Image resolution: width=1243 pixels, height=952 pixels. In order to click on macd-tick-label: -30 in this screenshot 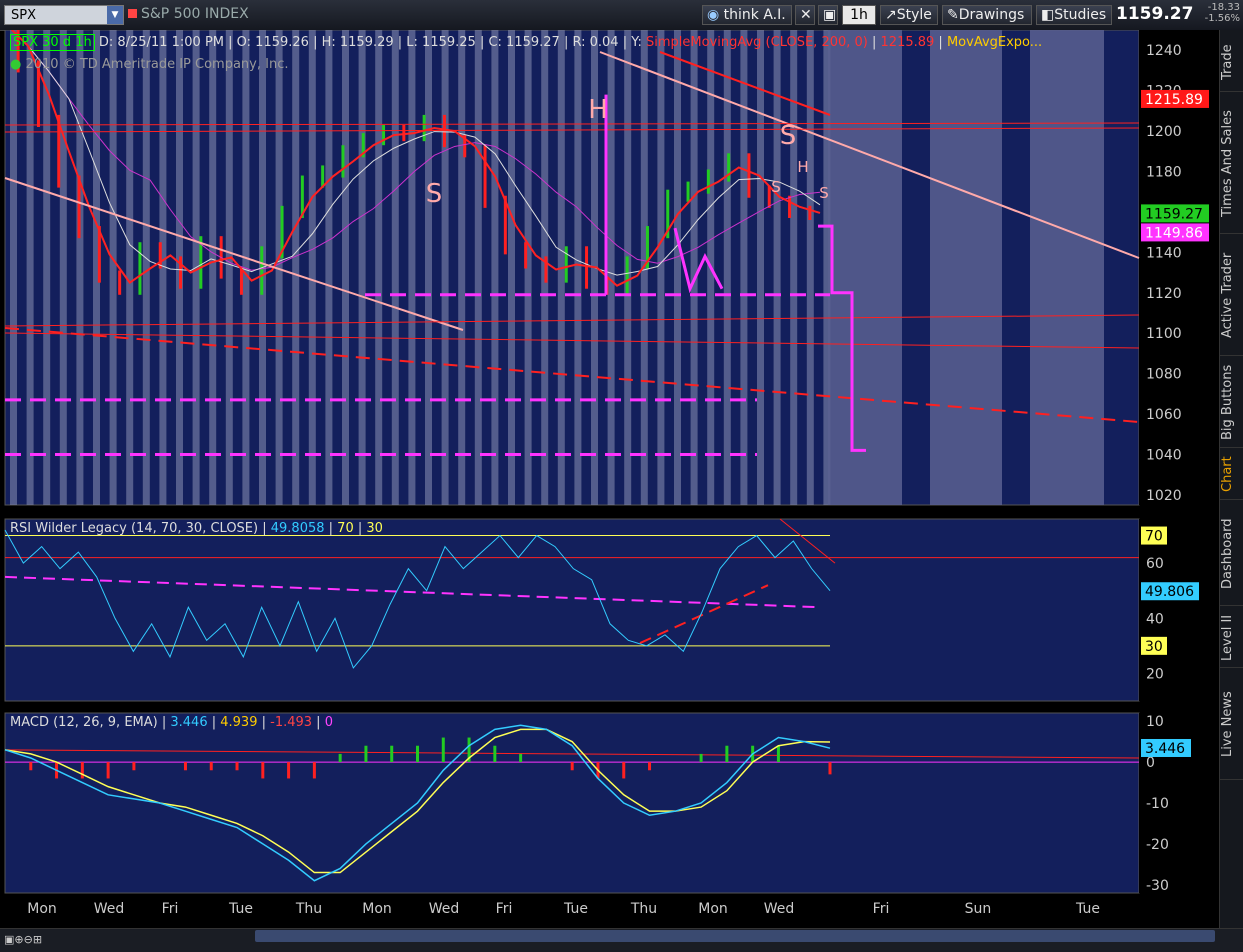, I will do `click(1157, 886)`.